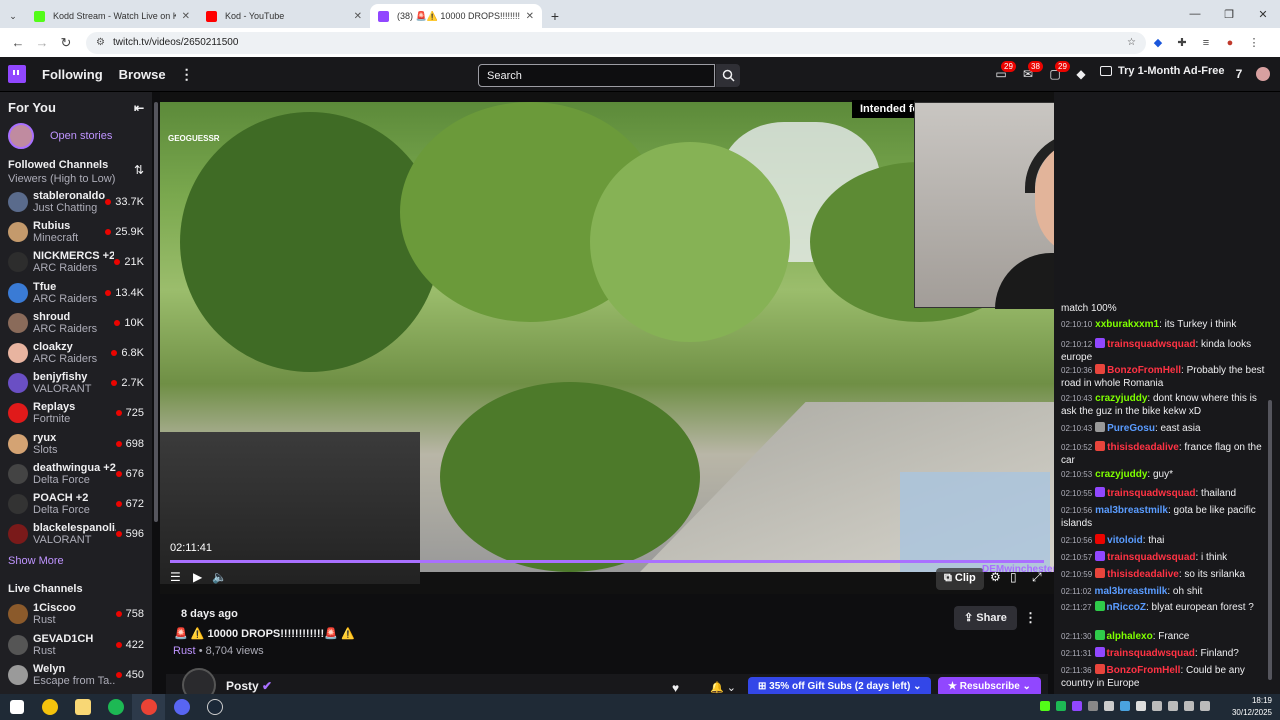 The image size is (1280, 720). Describe the element at coordinates (17, 74) in the screenshot. I see `twitch-logo-icon` at that location.